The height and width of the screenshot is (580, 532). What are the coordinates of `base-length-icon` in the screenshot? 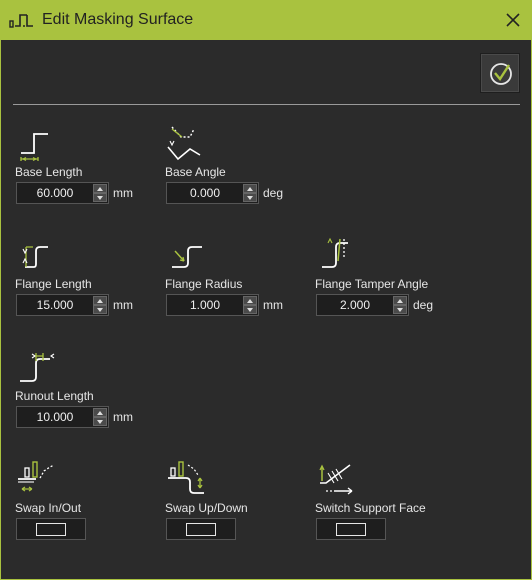 It's located at (34, 147).